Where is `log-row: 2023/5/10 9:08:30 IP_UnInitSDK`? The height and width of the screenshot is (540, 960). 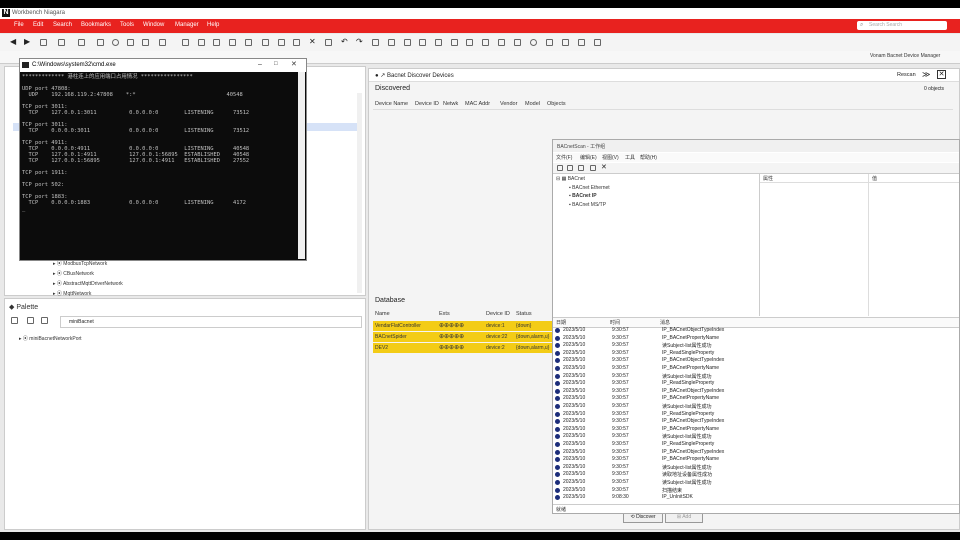 log-row: 2023/5/10 9:08:30 IP_UnInitSDK is located at coordinates (757, 498).